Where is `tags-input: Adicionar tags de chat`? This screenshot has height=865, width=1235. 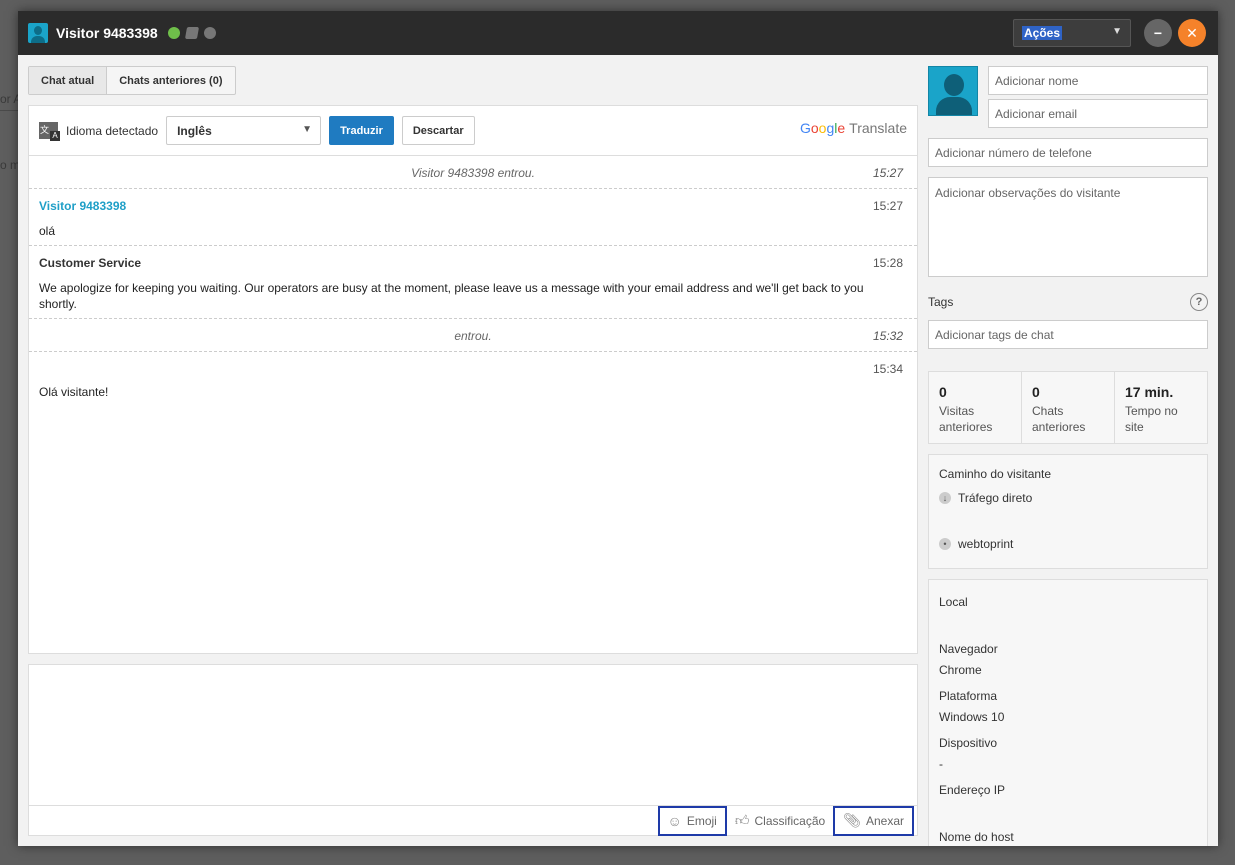 tags-input: Adicionar tags de chat is located at coordinates (1068, 334).